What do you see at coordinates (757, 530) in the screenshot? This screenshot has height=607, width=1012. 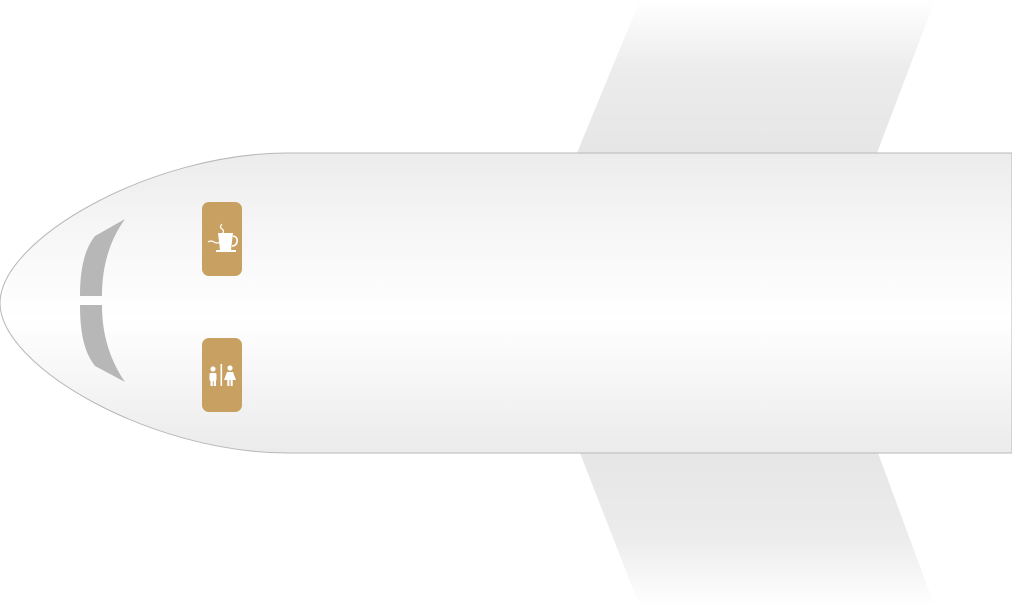 I see `wing-bottom` at bounding box center [757, 530].